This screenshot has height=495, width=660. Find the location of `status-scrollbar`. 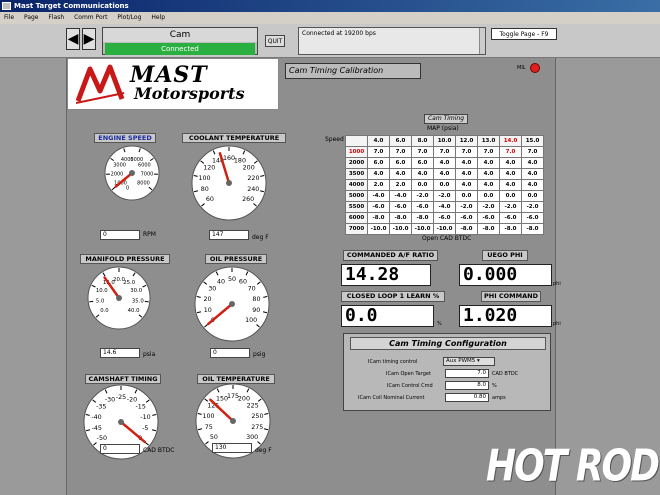

status-scrollbar is located at coordinates (482, 41).